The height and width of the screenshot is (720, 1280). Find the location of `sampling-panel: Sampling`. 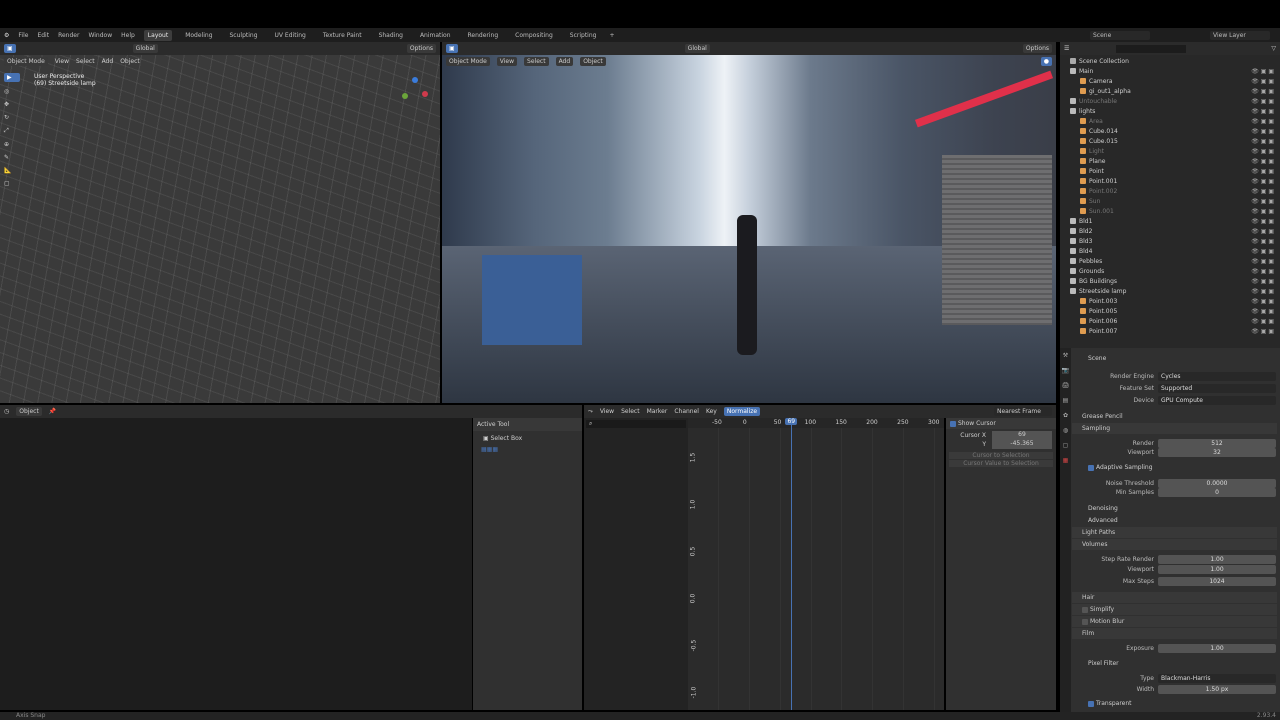

sampling-panel: Sampling is located at coordinates (1174, 428).